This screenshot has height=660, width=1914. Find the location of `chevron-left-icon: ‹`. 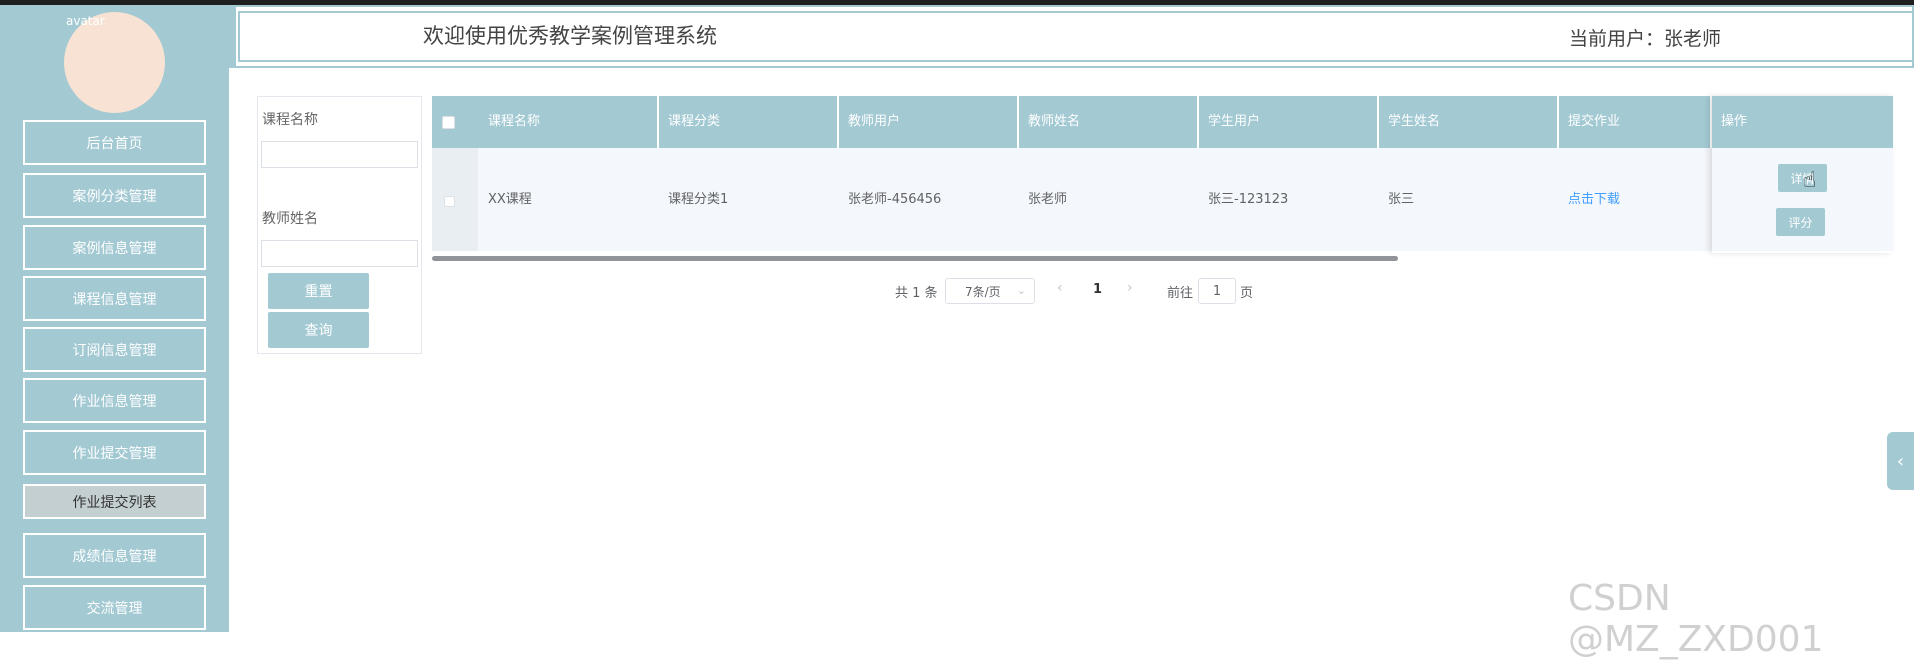

chevron-left-icon: ‹ is located at coordinates (1900, 461).